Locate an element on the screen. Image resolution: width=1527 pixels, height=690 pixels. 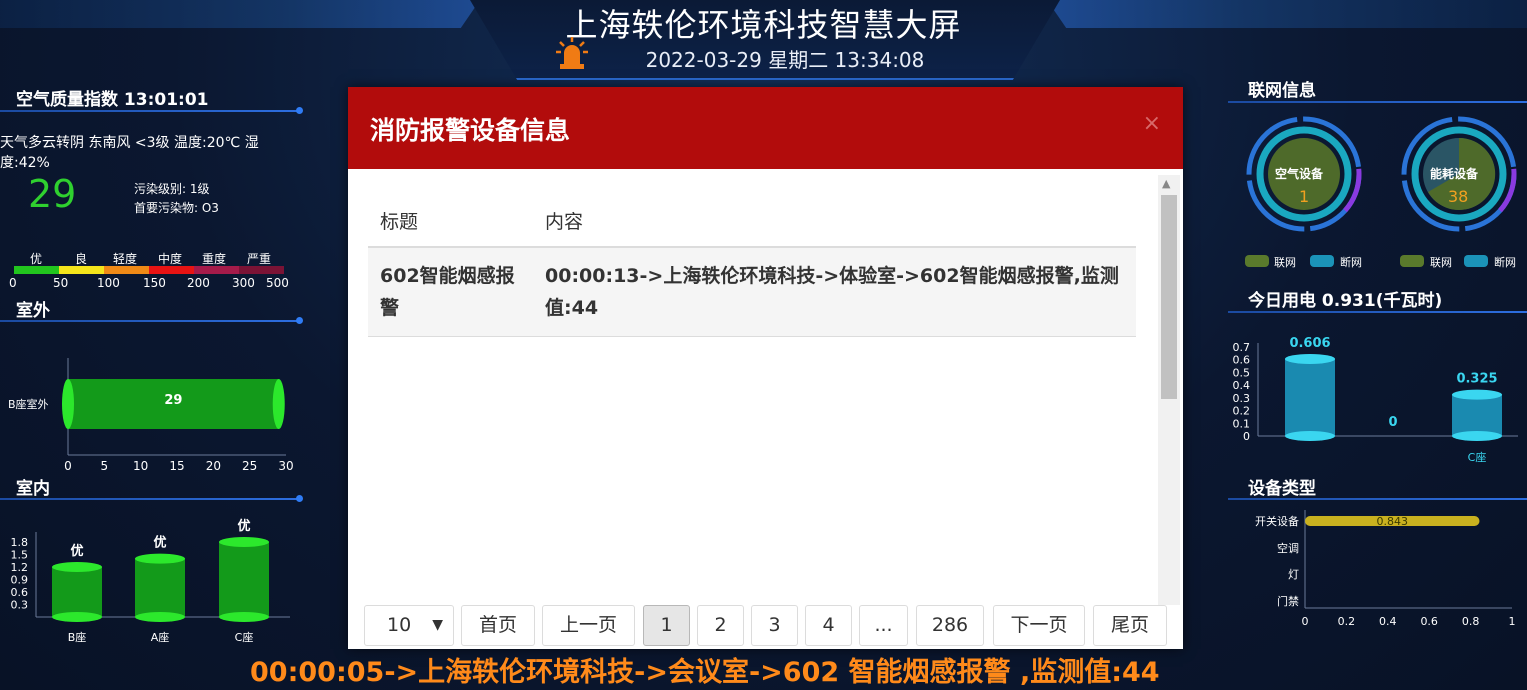
aqi-scale-number: 50 is located at coordinates (61, 283).